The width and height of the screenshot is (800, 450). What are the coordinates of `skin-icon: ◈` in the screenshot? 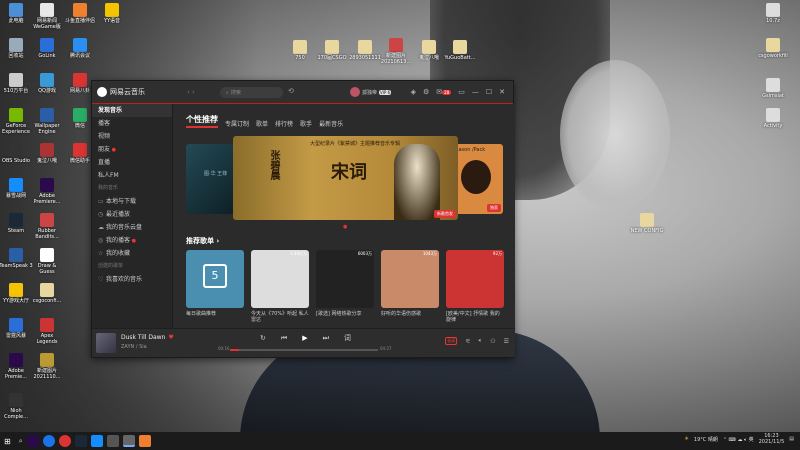 It's located at (413, 92).